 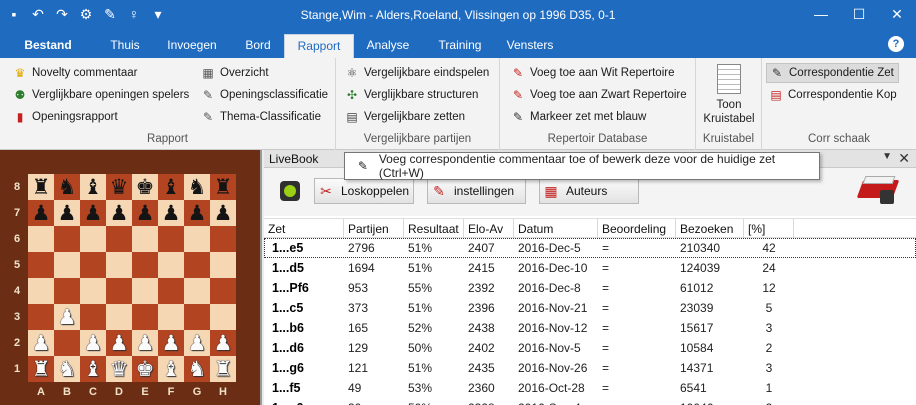 What do you see at coordinates (197, 317) in the screenshot?
I see `board-square-g3` at bounding box center [197, 317].